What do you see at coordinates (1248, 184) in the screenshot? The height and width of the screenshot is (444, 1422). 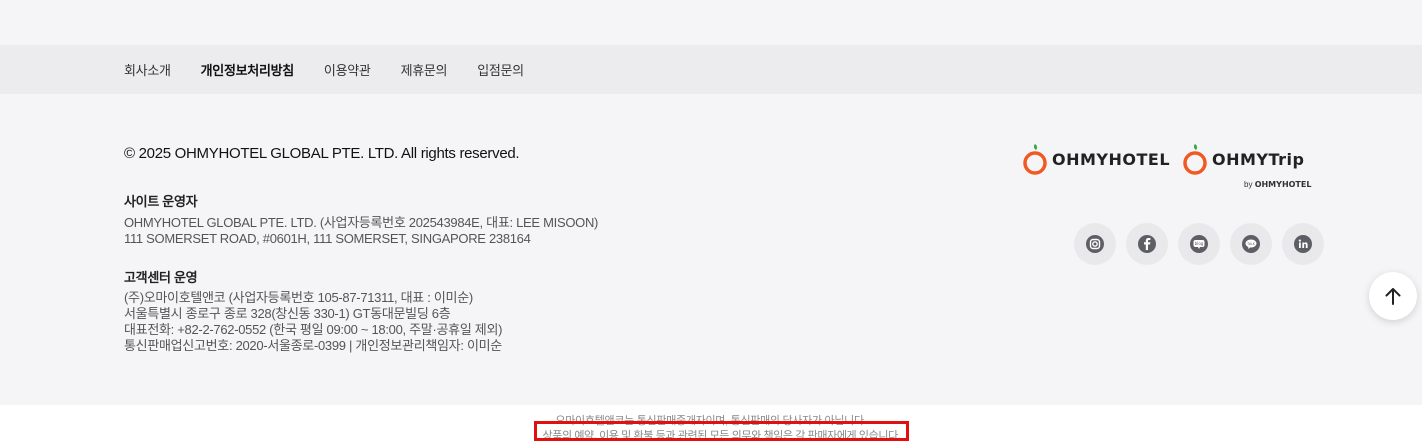 I see `byline-by: by` at bounding box center [1248, 184].